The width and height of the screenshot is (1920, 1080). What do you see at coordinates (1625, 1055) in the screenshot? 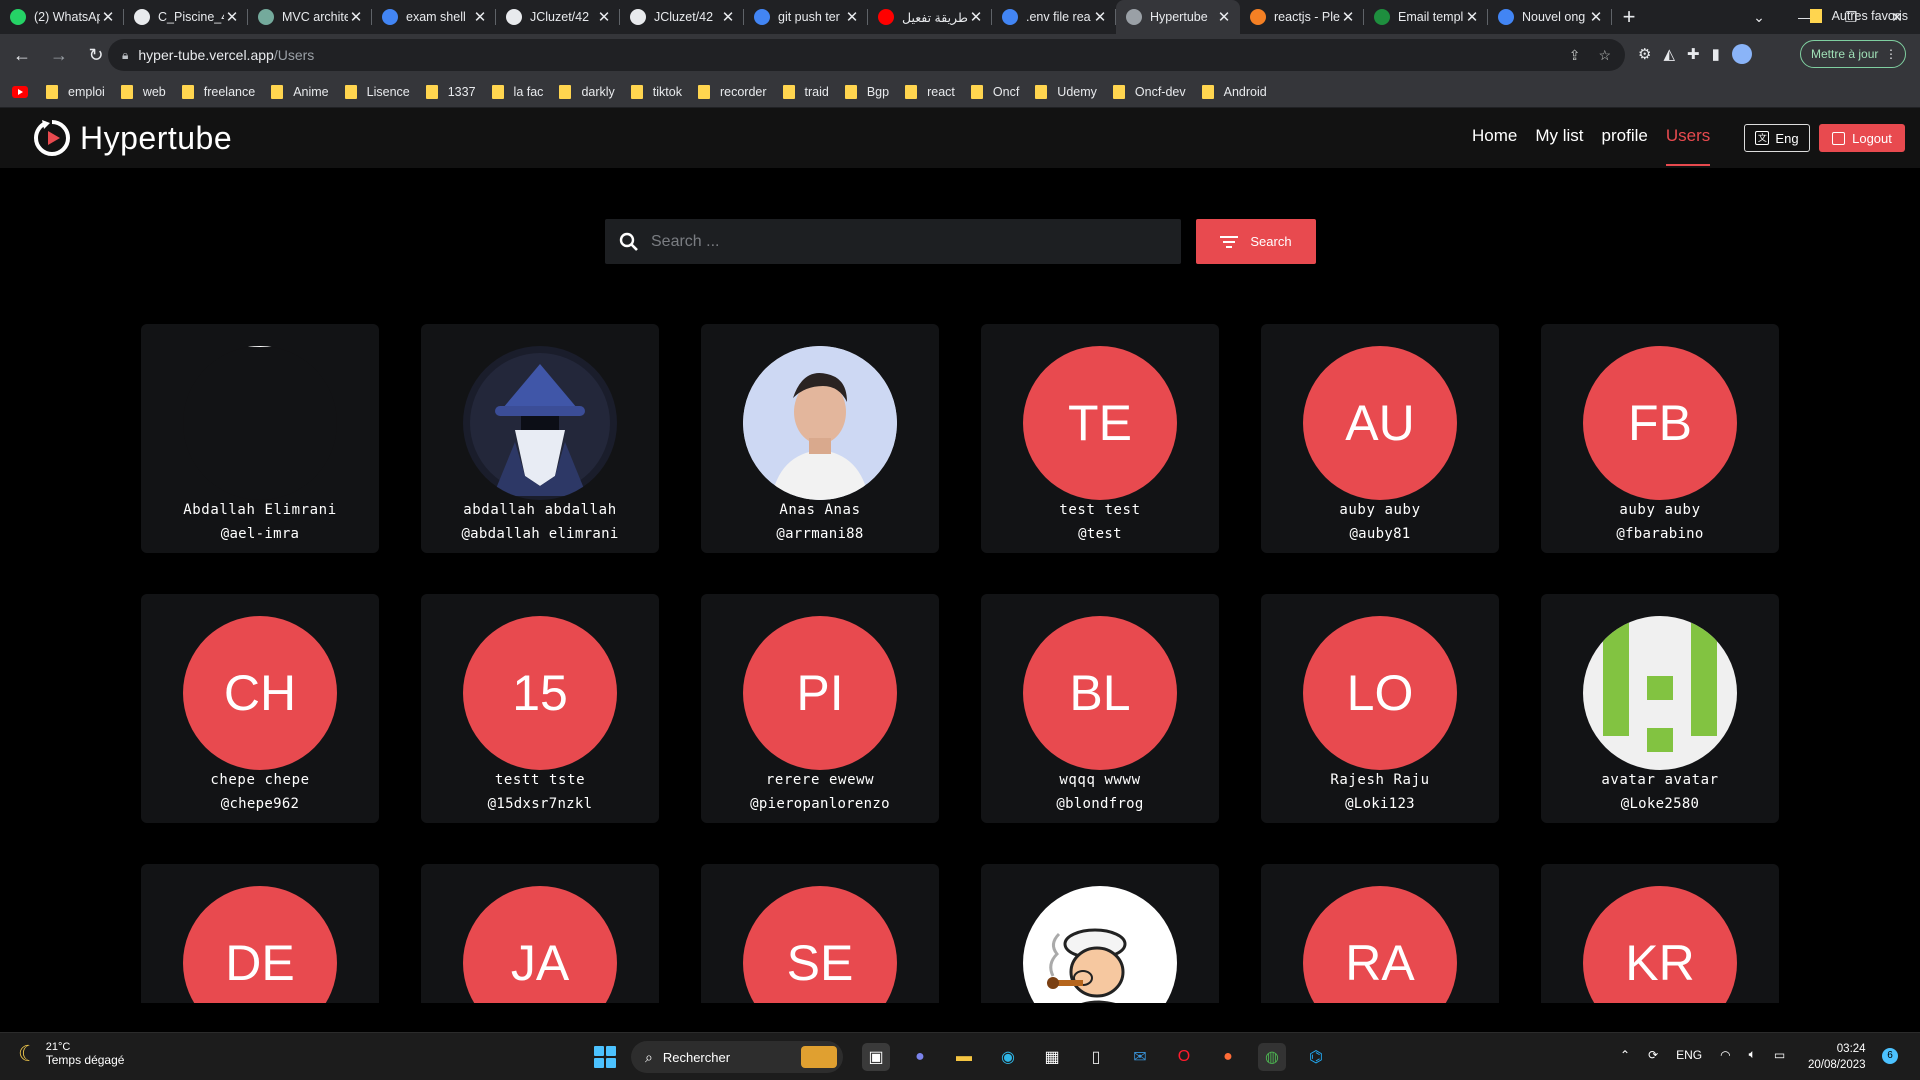
I see `chevron-up-icon: ⌃` at bounding box center [1625, 1055].